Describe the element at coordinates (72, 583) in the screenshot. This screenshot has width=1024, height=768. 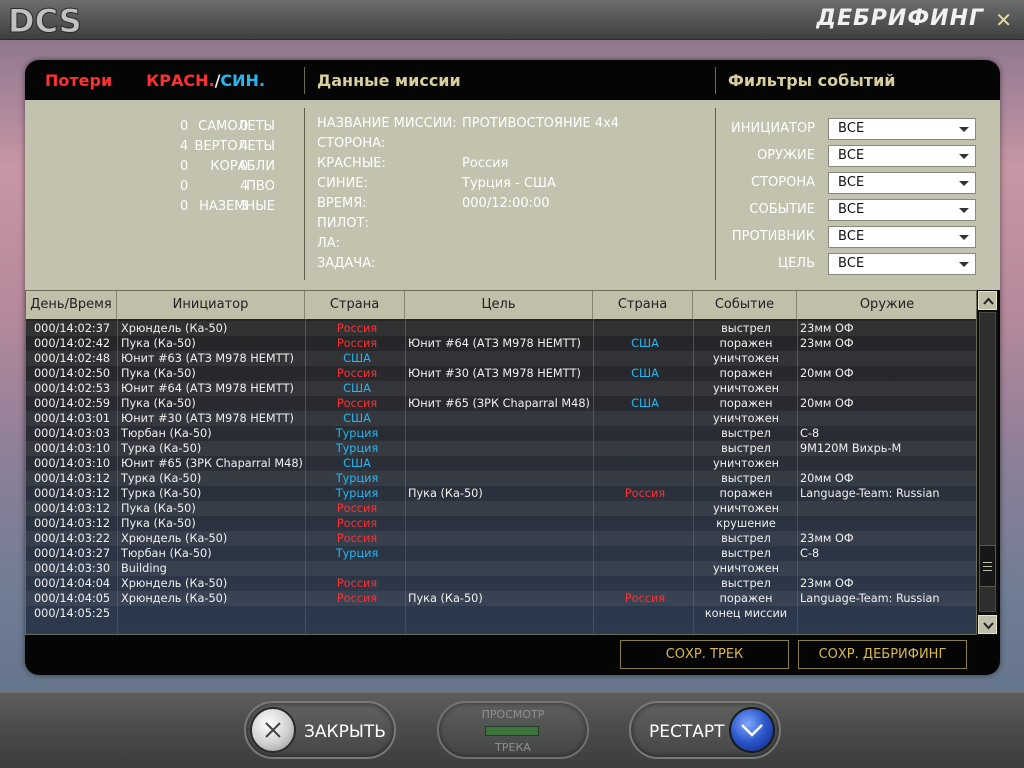
I see `event-time: 000/14:04:04` at that location.